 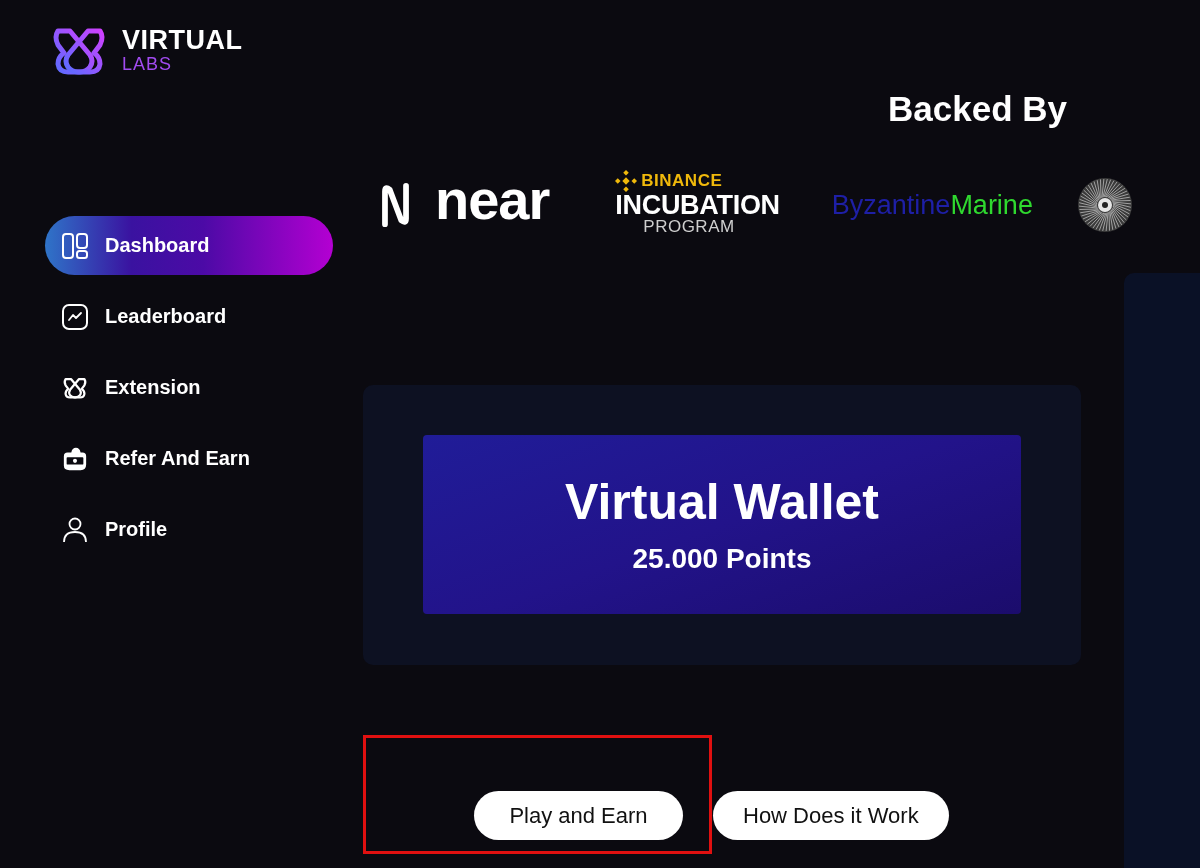 I want to click on sidebar-item: Profile, so click(x=189, y=529).